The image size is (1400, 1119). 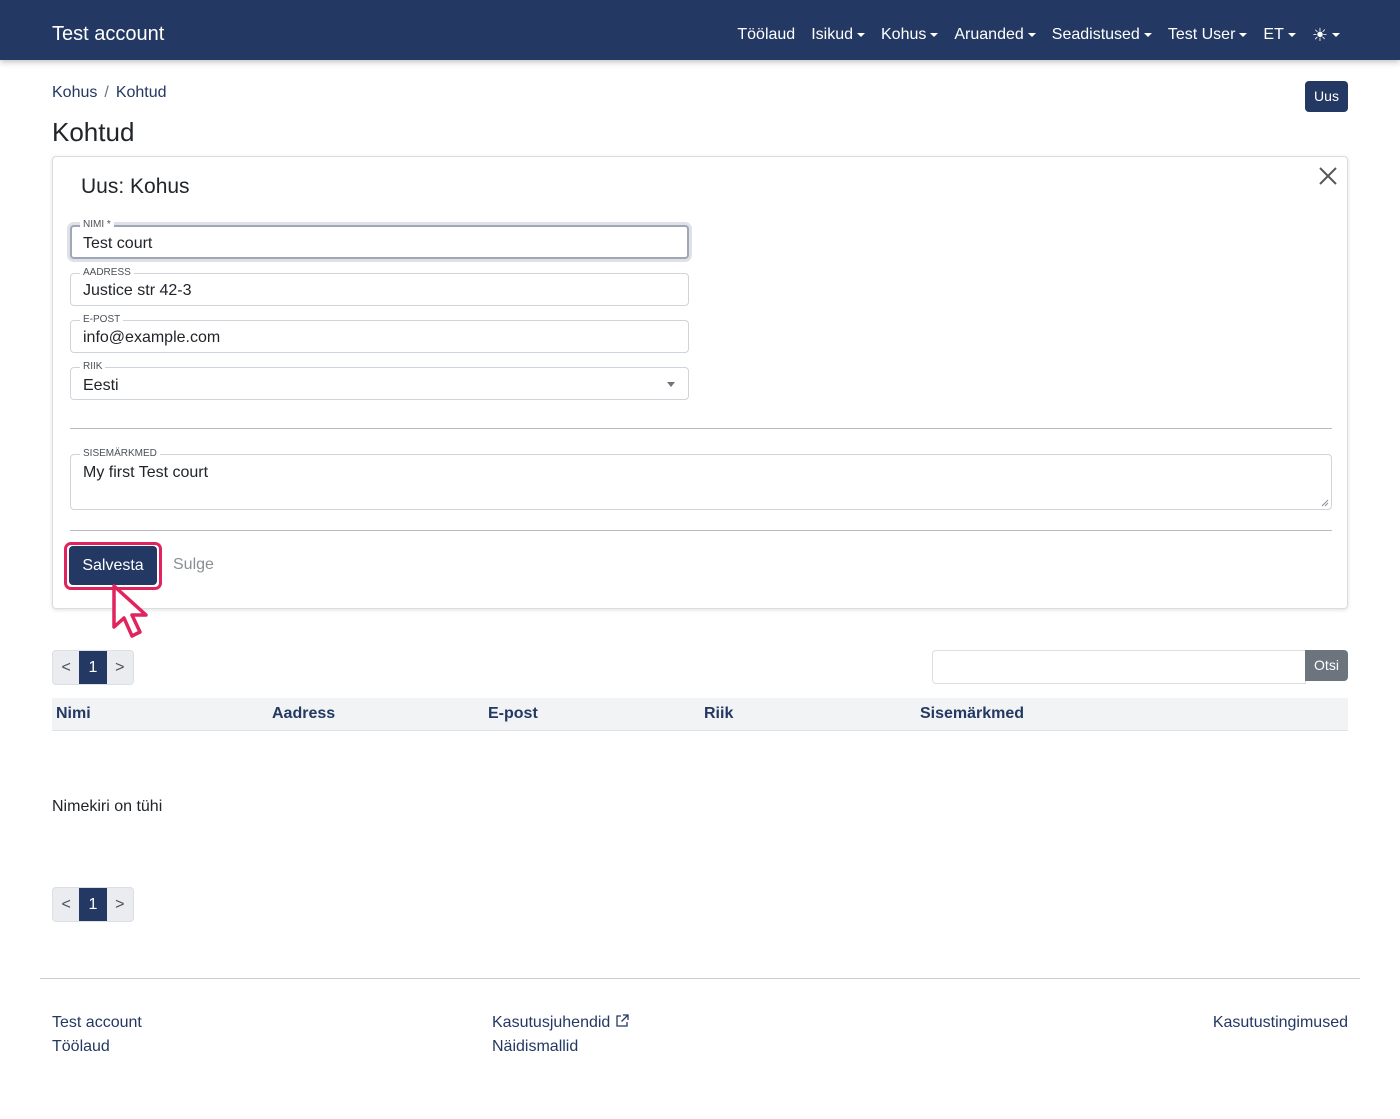 I want to click on nav-item-theme: ☀, so click(x=1326, y=35).